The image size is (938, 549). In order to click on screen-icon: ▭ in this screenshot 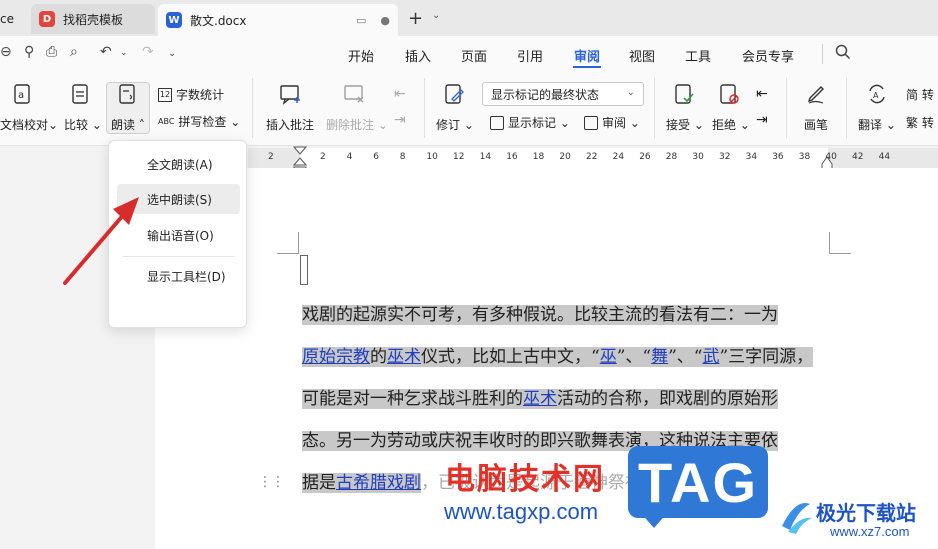, I will do `click(361, 20)`.